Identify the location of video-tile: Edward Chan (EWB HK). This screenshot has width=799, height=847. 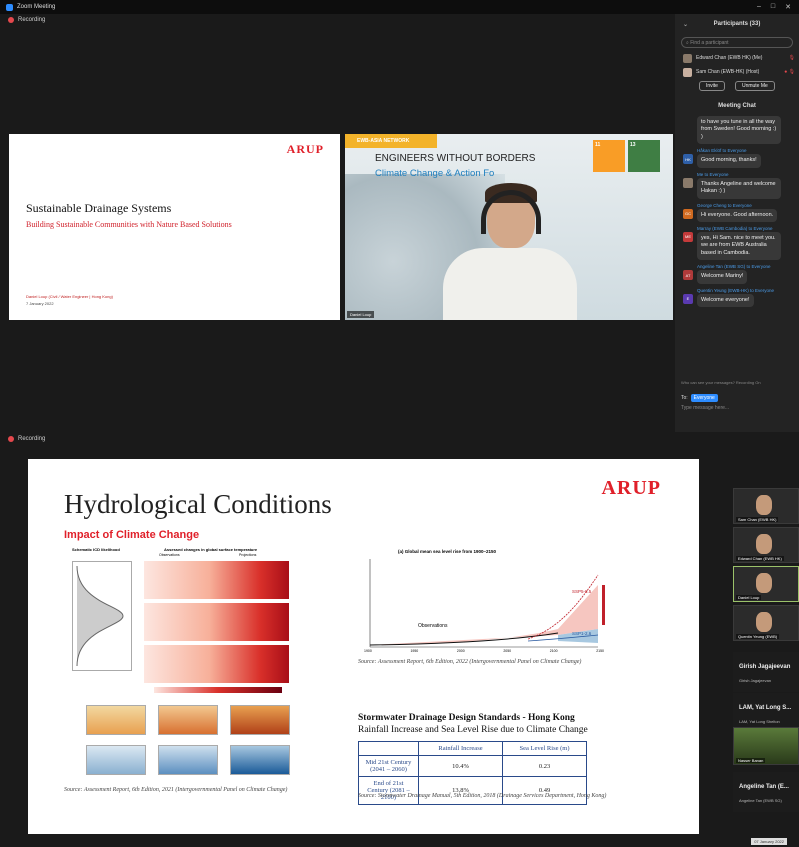
(766, 545).